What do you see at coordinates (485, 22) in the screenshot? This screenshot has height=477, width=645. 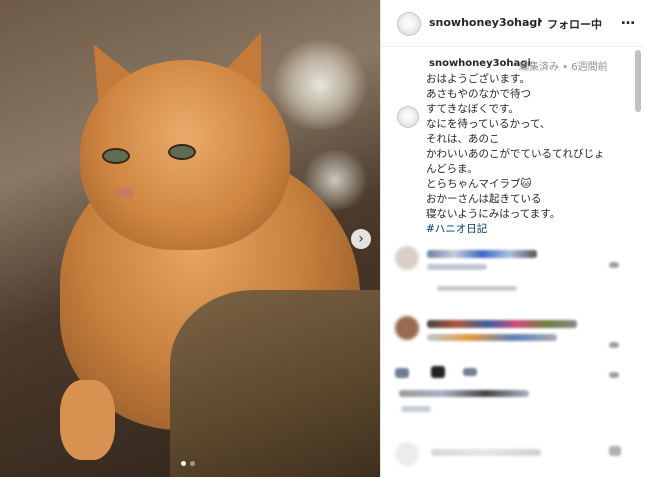 I see `header-username: snowhoney3ohagi` at bounding box center [485, 22].